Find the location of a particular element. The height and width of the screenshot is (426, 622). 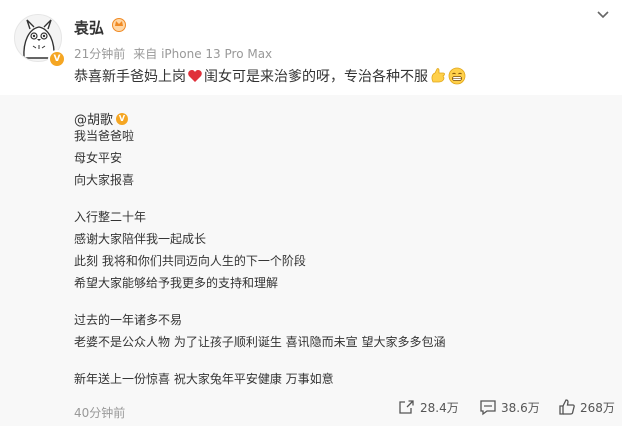

share-count: 28.4万 is located at coordinates (439, 407).